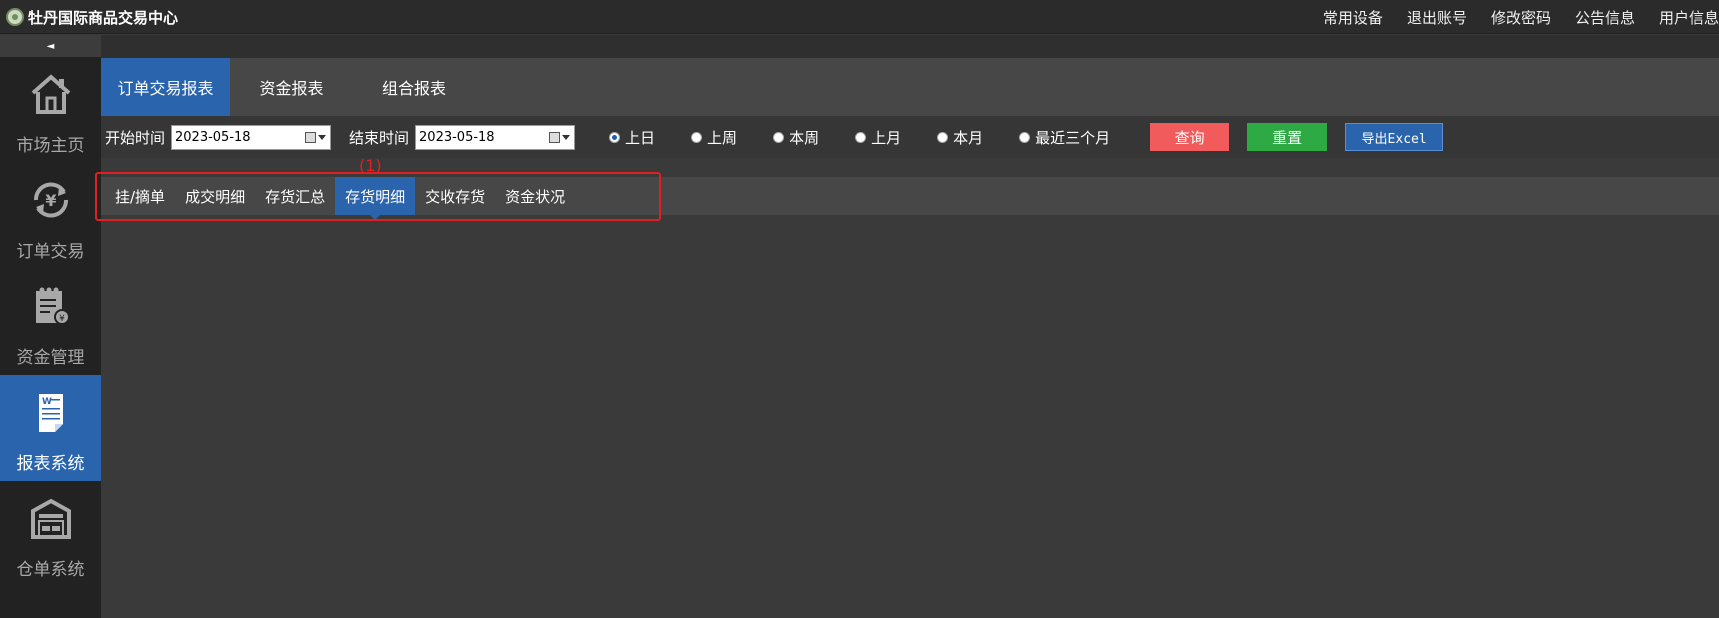 This screenshot has width=1719, height=618. Describe the element at coordinates (1394, 137) in the screenshot. I see `export-excel-button: 导出Excel` at that location.